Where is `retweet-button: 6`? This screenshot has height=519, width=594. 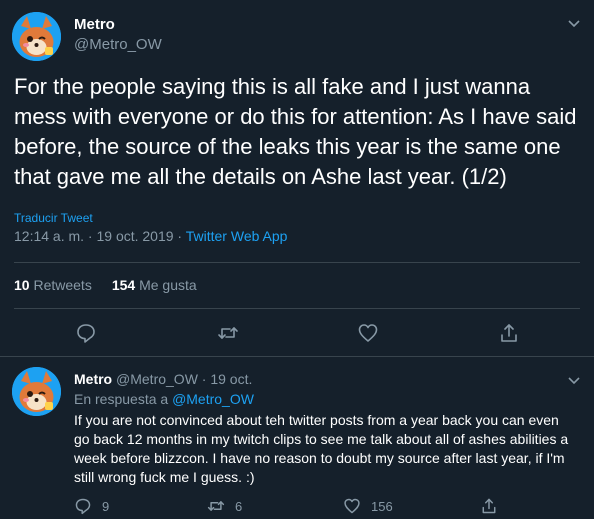
retweet-button: 6 is located at coordinates (224, 506).